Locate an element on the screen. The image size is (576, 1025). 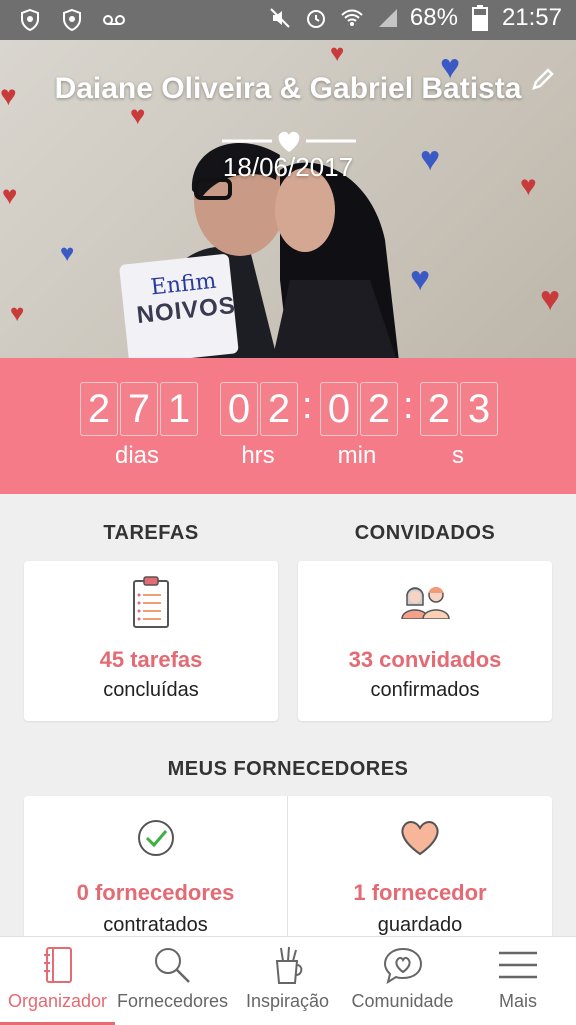
nav-organizador: Organizador is located at coordinates (57, 981).